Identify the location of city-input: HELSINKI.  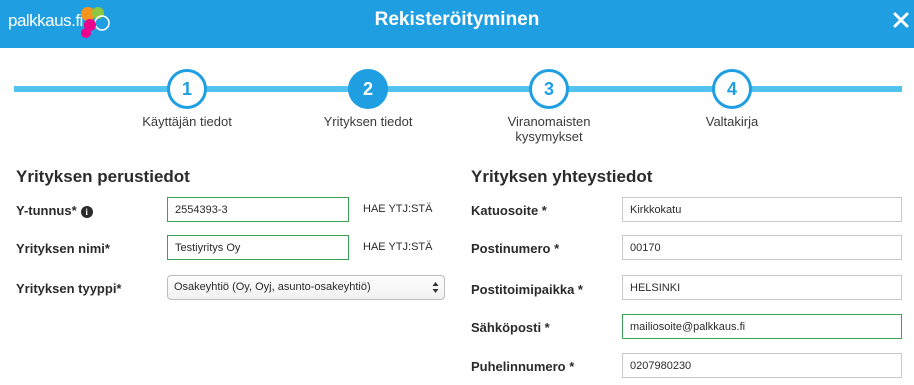
(762, 287).